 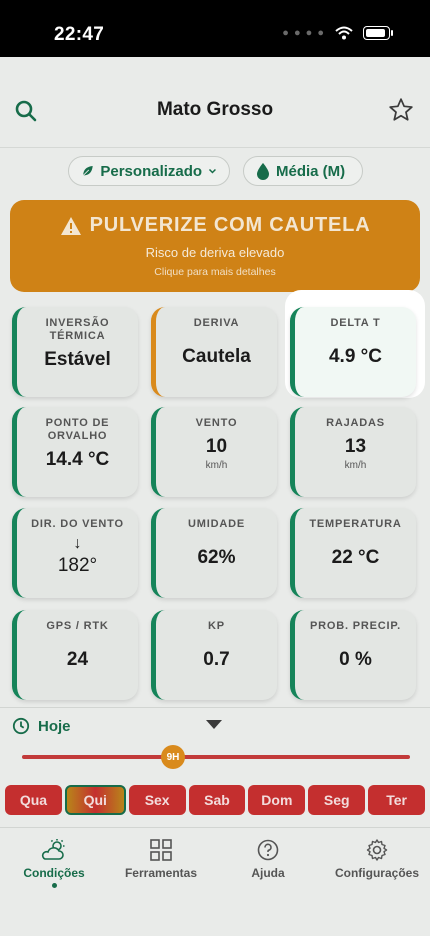 I want to click on metric-label: DELTA T, so click(x=355, y=323).